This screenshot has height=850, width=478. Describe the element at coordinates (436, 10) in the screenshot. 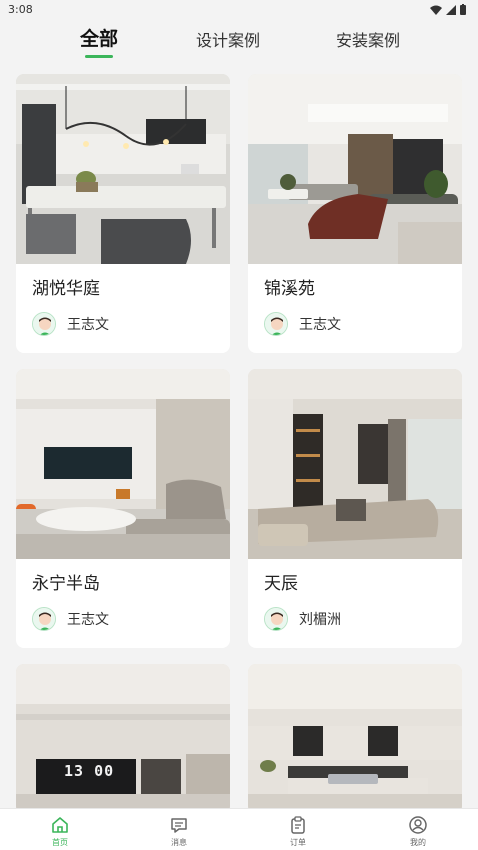

I see `wifi-icon` at that location.